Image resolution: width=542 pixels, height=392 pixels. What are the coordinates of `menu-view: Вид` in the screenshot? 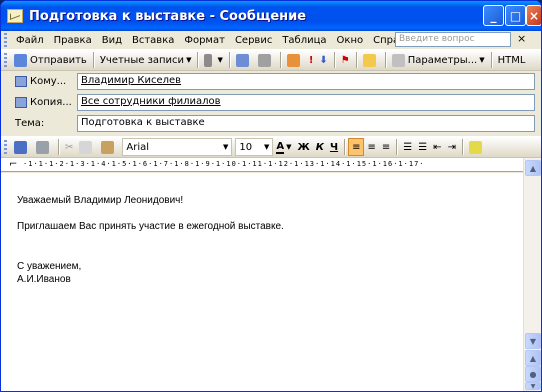 It's located at (112, 40).